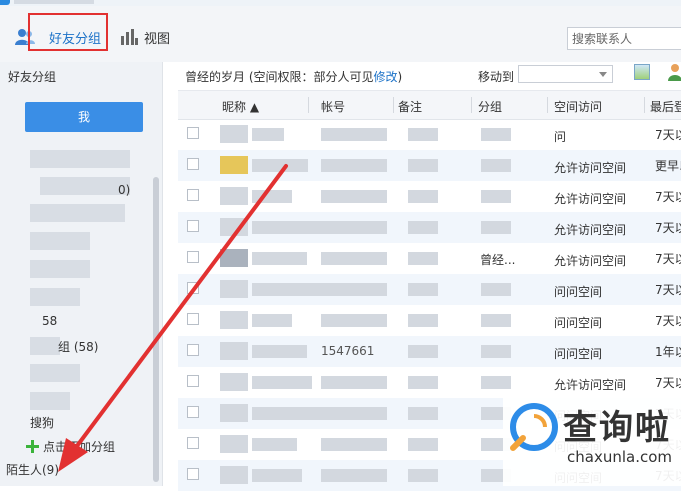 The height and width of the screenshot is (491, 681). Describe the element at coordinates (617, 428) in the screenshot. I see `watermark-brand: 查询啦` at that location.